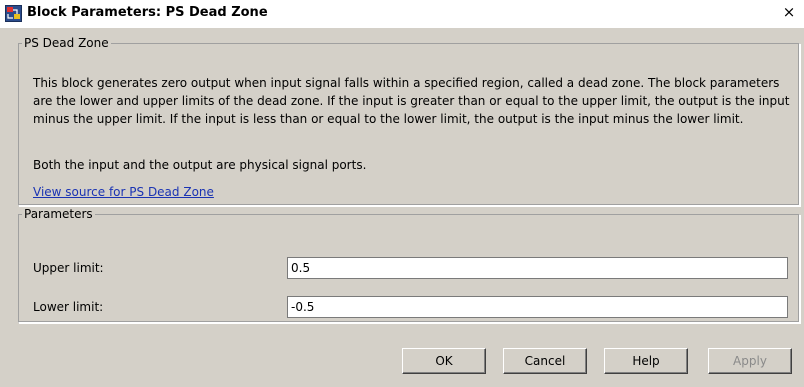 The height and width of the screenshot is (387, 804). What do you see at coordinates (66, 43) in the screenshot?
I see `description-group-legend: PS Dead Zone` at bounding box center [66, 43].